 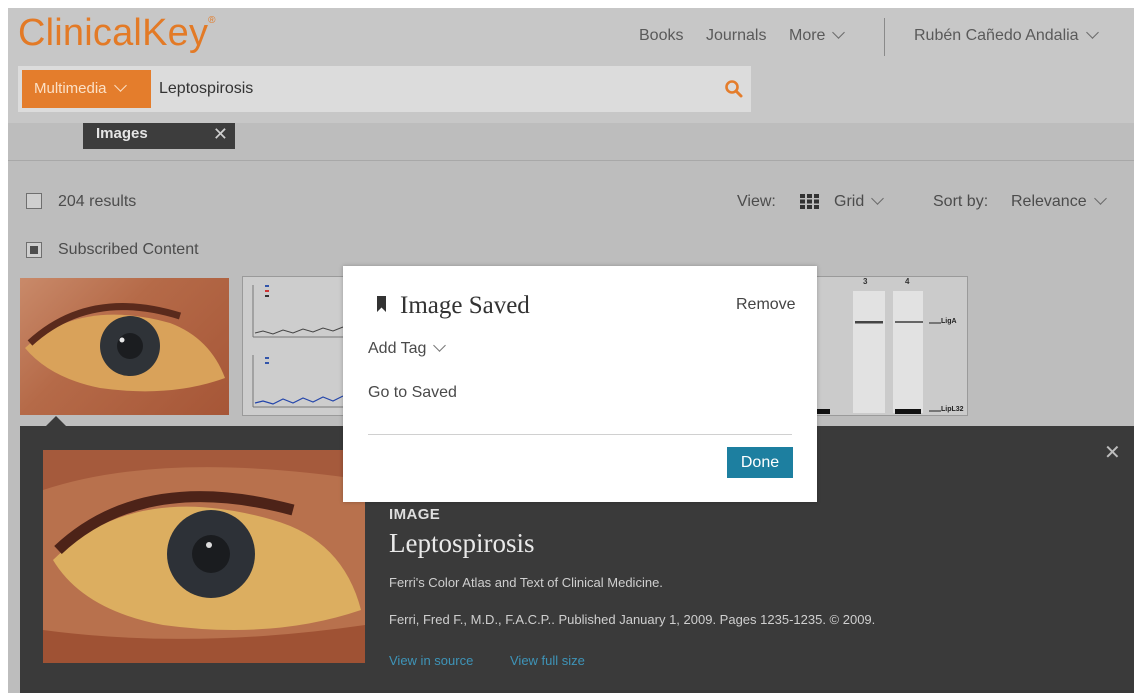 I want to click on blot-band-label: LipL32, so click(x=952, y=409).